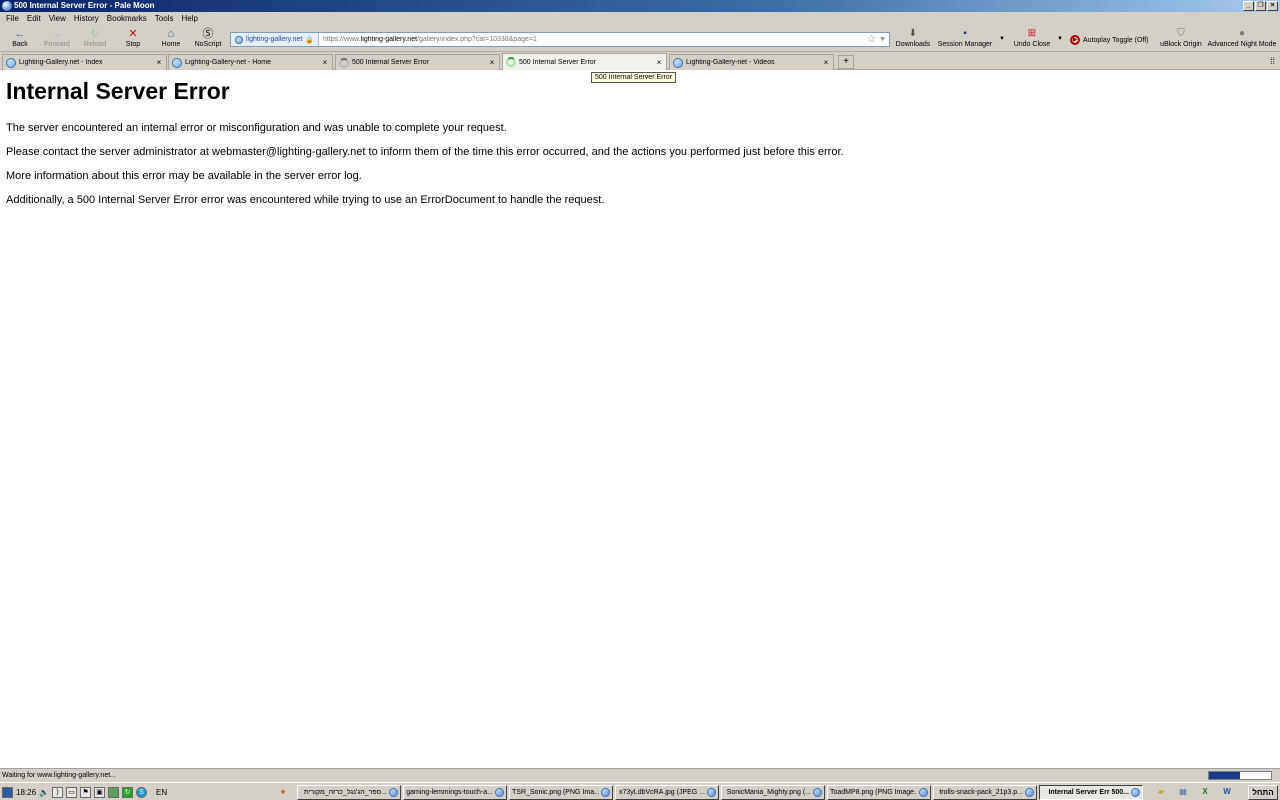  Describe the element at coordinates (1224, 775) in the screenshot. I see `progress-fill` at that location.